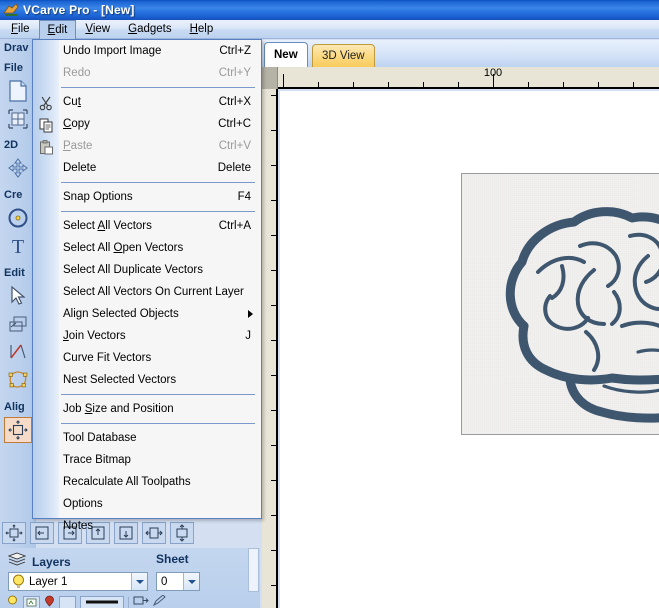 The height and width of the screenshot is (608, 659). Describe the element at coordinates (14, 407) in the screenshot. I see `section-align-objects: Alig` at that location.